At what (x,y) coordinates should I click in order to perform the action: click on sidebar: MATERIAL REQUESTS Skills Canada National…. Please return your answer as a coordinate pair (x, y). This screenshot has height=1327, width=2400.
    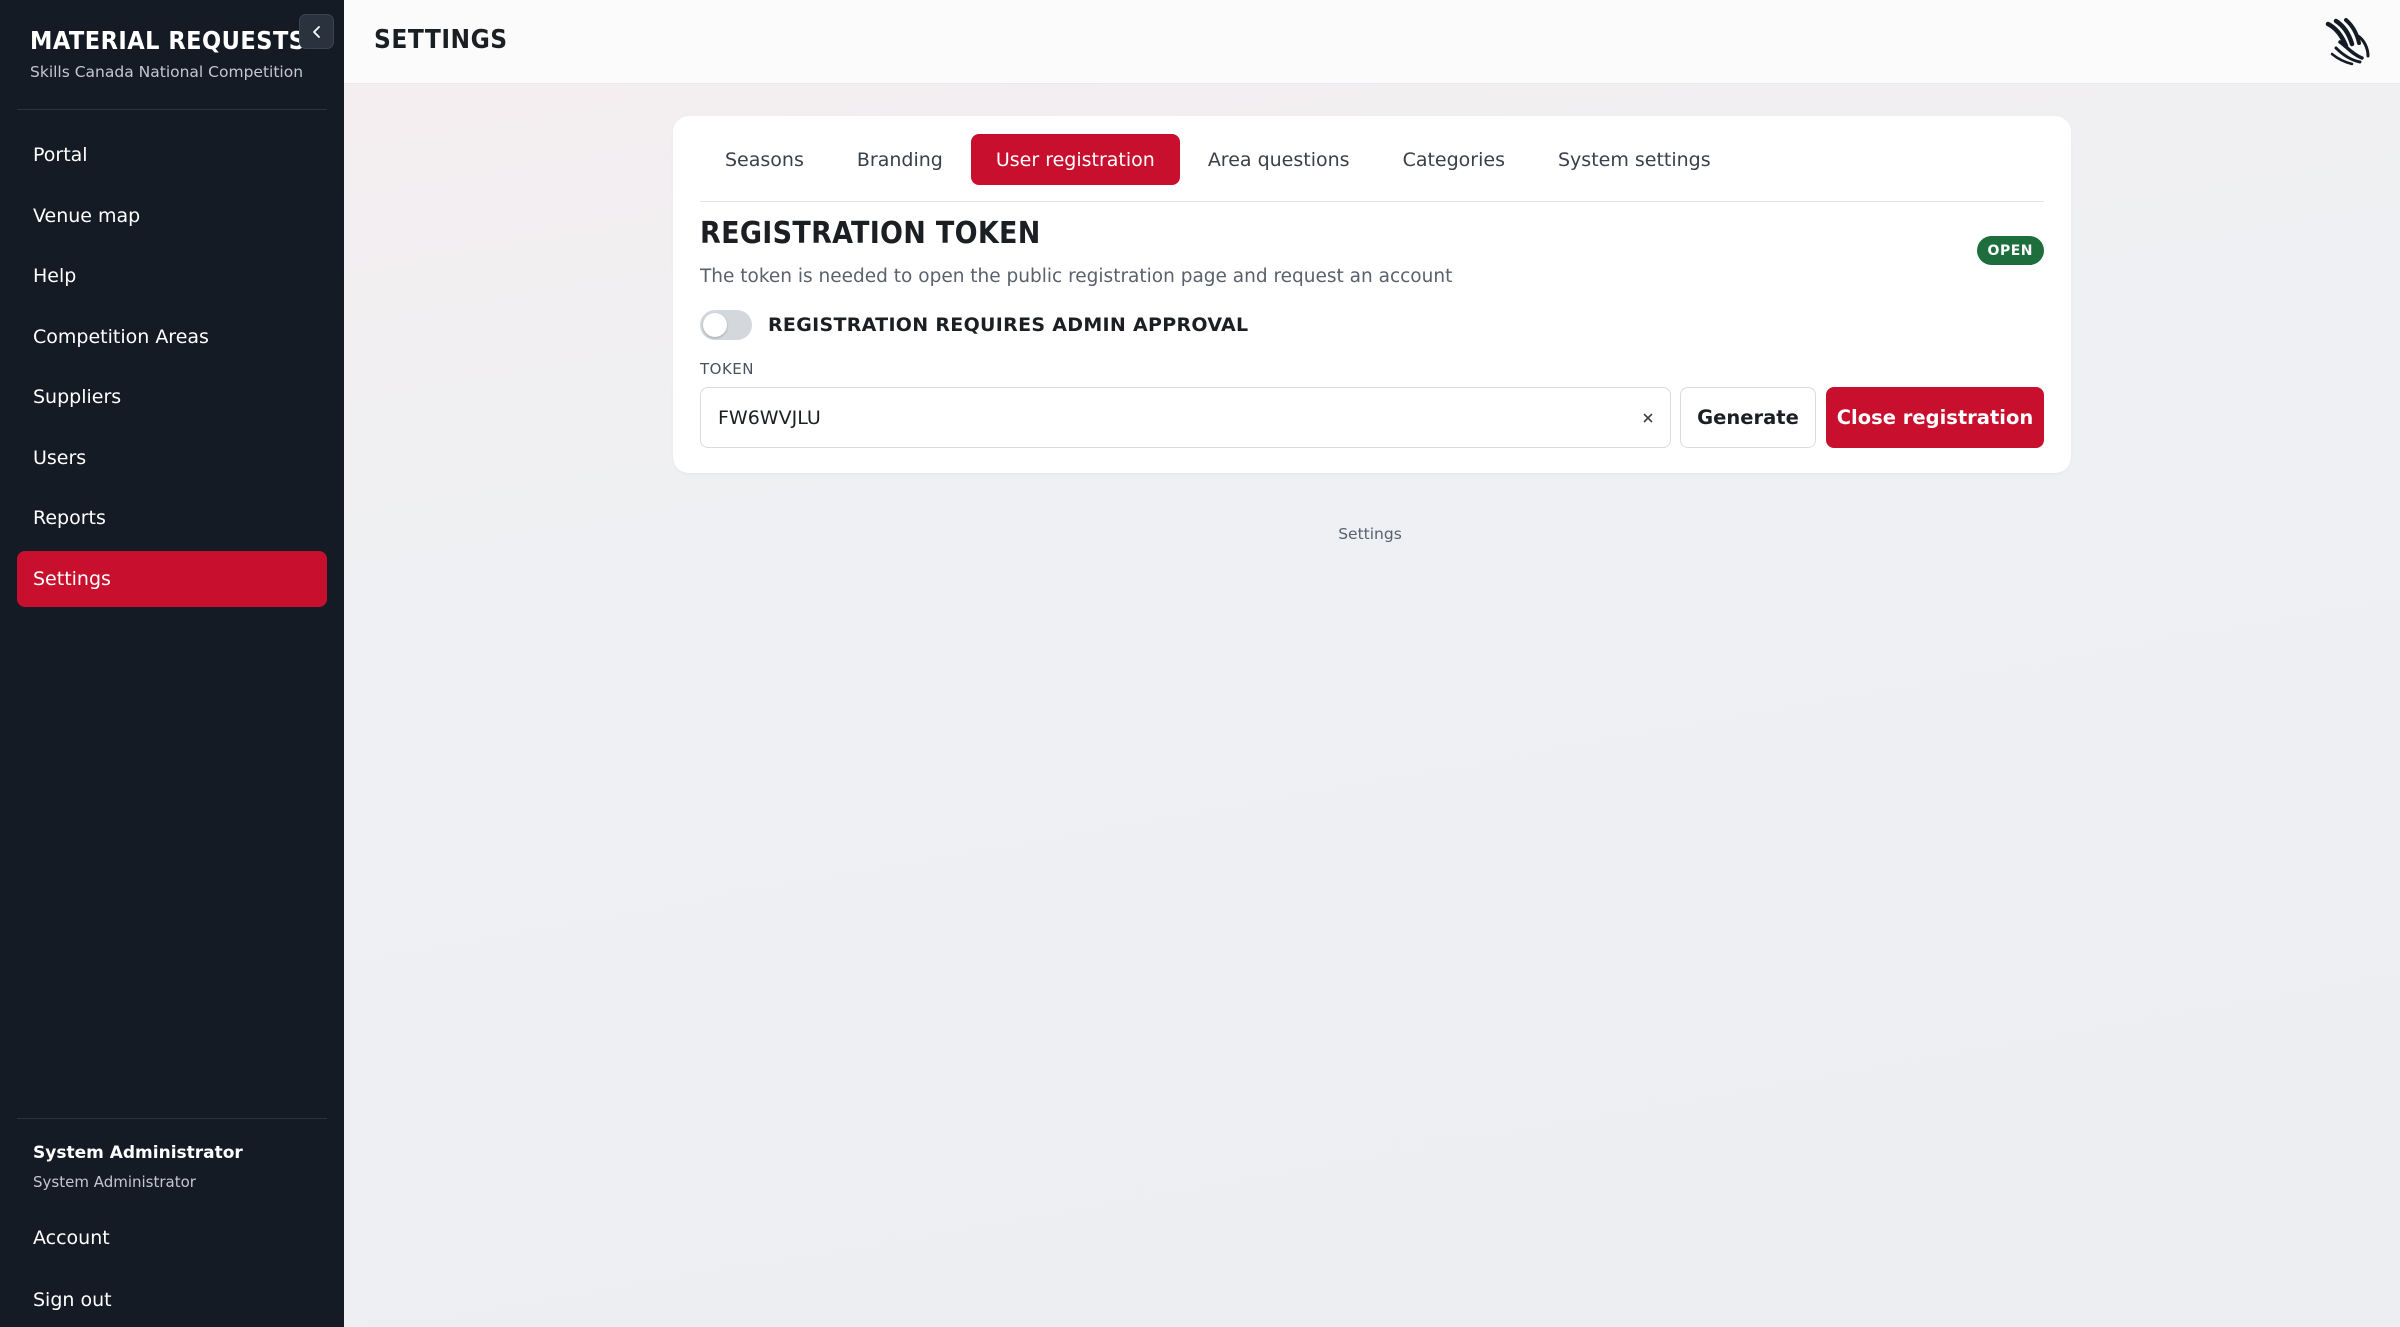
    Looking at the image, I should click on (172, 663).